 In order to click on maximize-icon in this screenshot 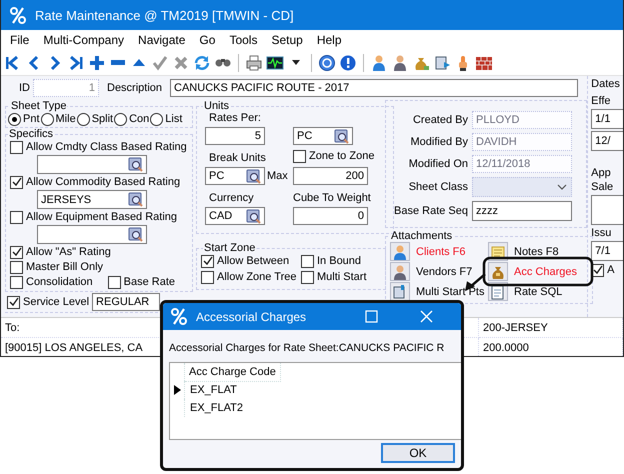, I will do `click(371, 316)`.